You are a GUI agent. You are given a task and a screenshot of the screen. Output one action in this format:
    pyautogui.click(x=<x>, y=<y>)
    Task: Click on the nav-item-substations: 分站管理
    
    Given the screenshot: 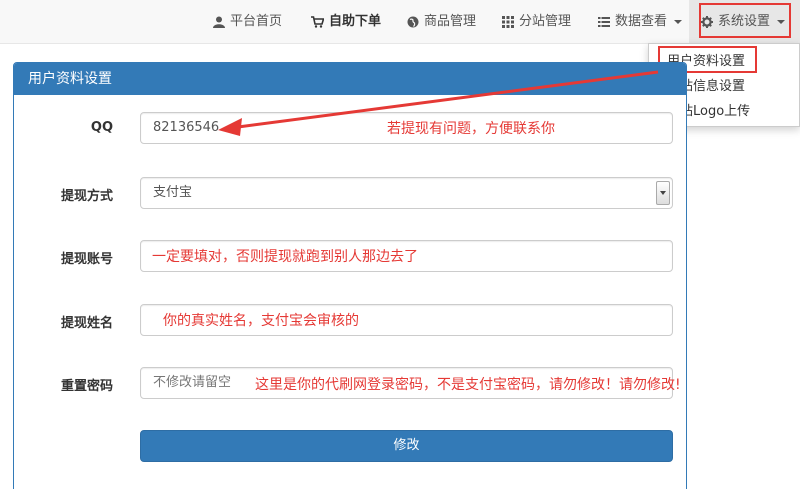 What is the action you would take?
    pyautogui.click(x=536, y=22)
    